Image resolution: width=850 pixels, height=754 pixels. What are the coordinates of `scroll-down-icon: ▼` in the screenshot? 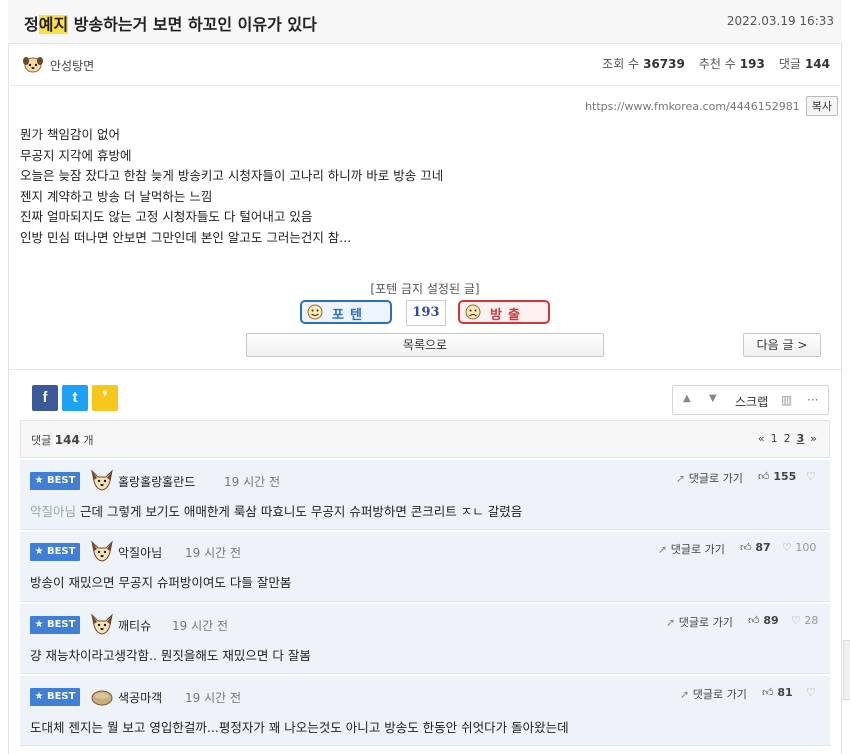 It's located at (713, 398).